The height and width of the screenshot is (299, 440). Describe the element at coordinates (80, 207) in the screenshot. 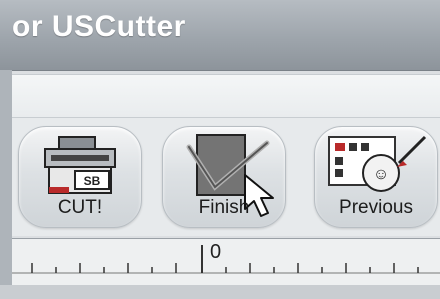

I see `cut-label: CUT!` at that location.